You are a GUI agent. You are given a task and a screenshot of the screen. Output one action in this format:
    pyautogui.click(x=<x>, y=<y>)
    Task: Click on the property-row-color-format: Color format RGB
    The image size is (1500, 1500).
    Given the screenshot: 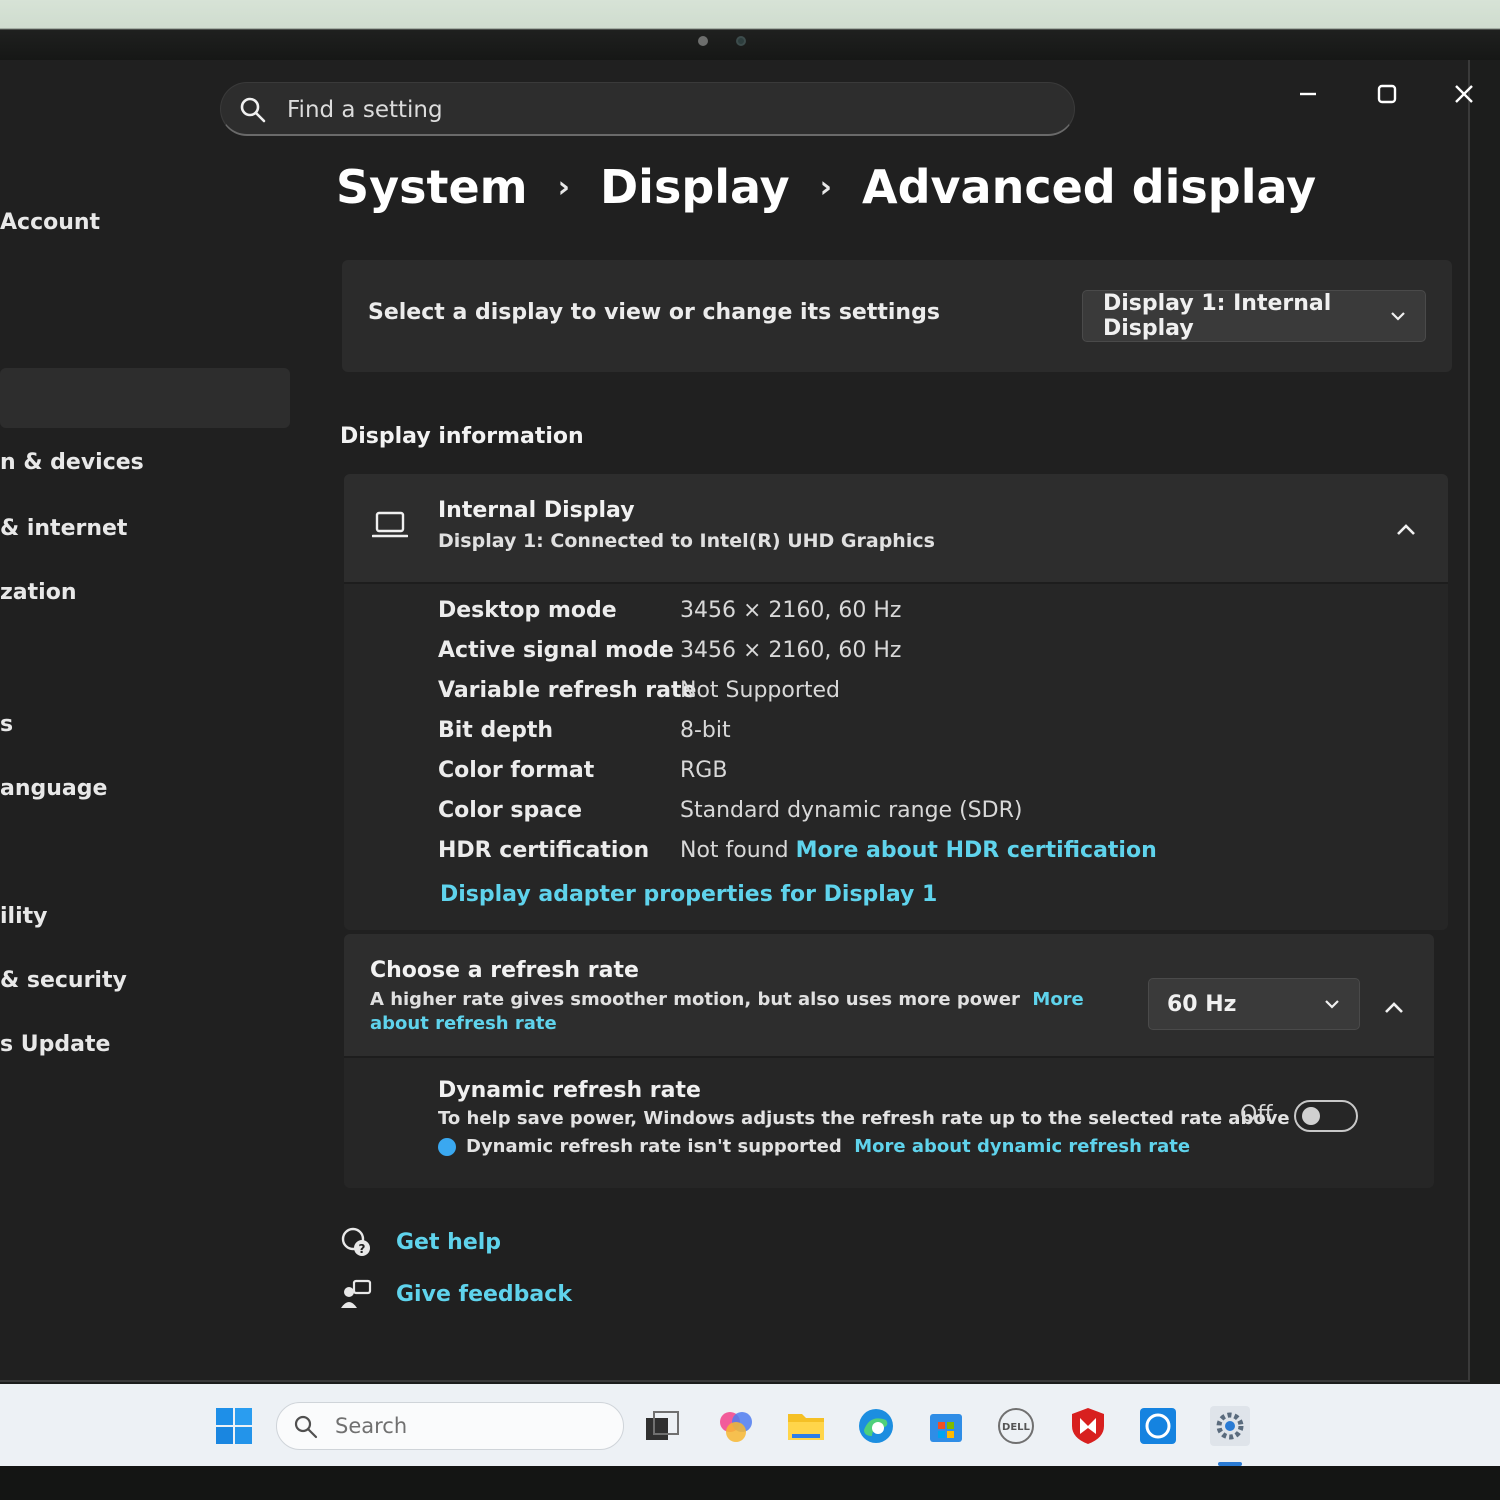 What is the action you would take?
    pyautogui.click(x=938, y=776)
    